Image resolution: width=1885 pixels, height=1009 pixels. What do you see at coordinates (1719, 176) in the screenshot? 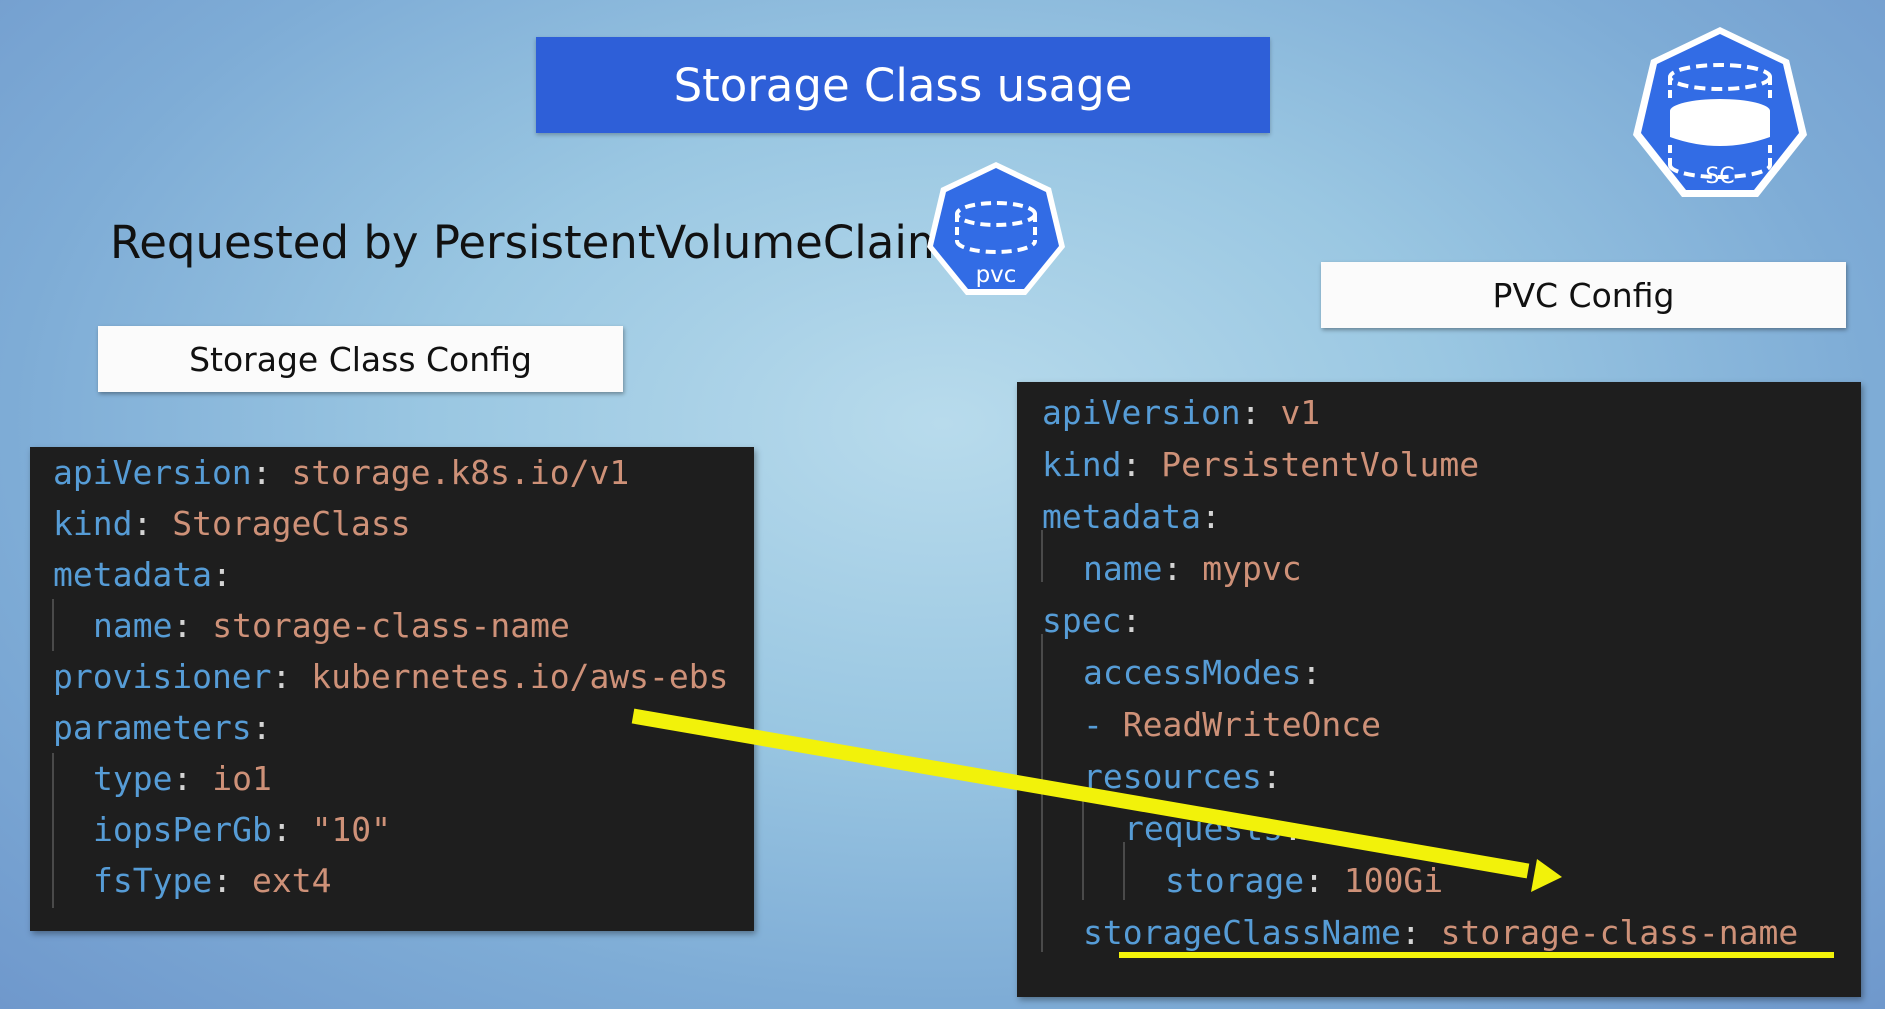
I see `storage-class-icon-label: SC` at bounding box center [1719, 176].